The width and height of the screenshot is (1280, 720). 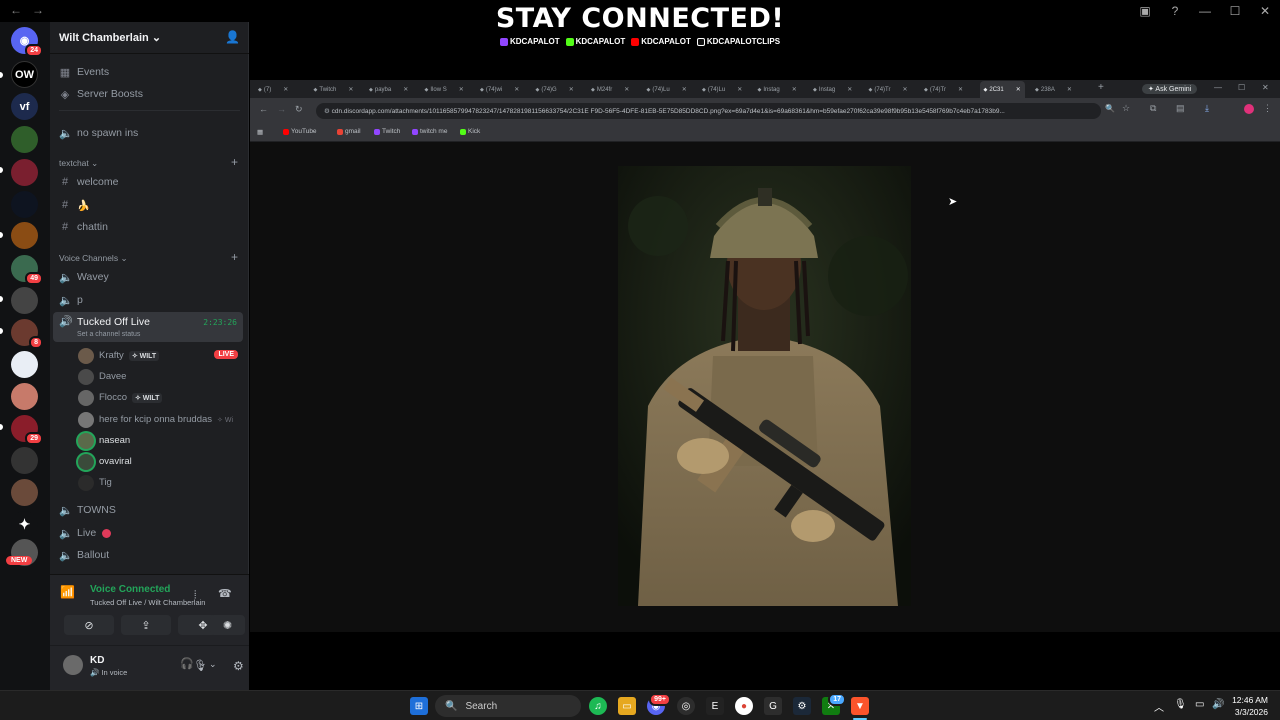 I want to click on start-button: ⊞, so click(x=419, y=706).